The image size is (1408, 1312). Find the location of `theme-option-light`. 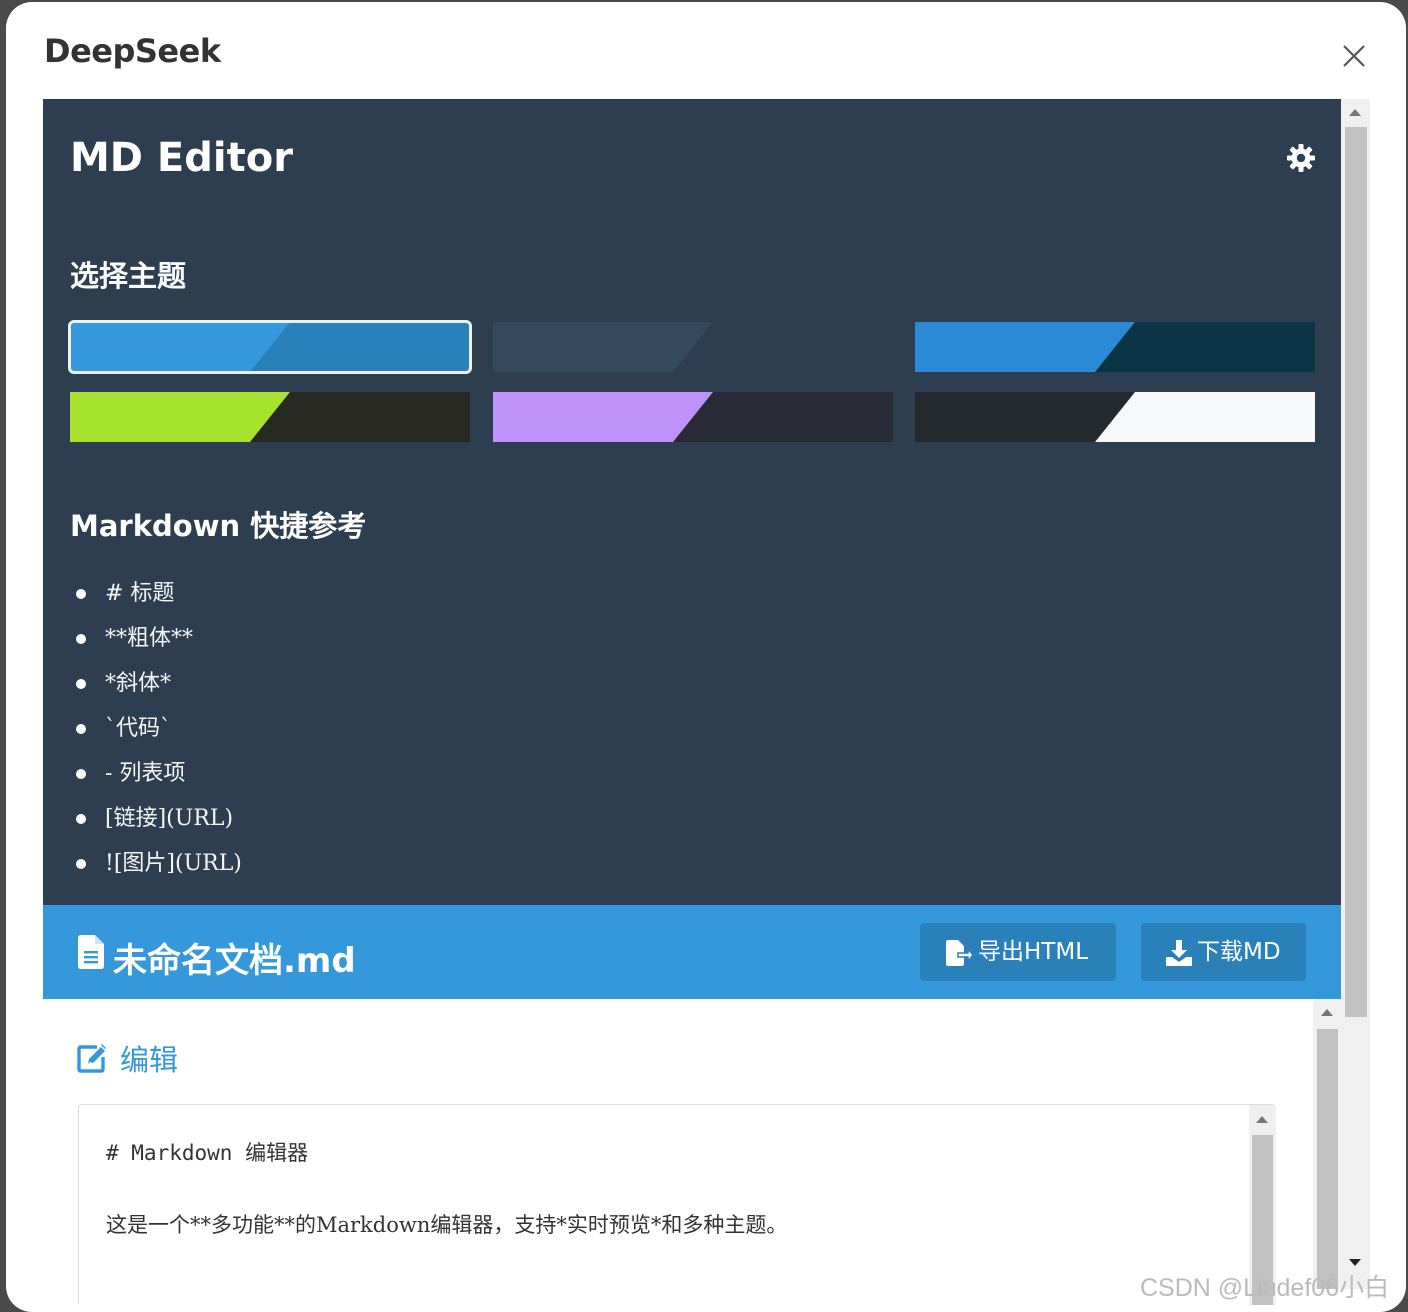

theme-option-light is located at coordinates (1115, 417).